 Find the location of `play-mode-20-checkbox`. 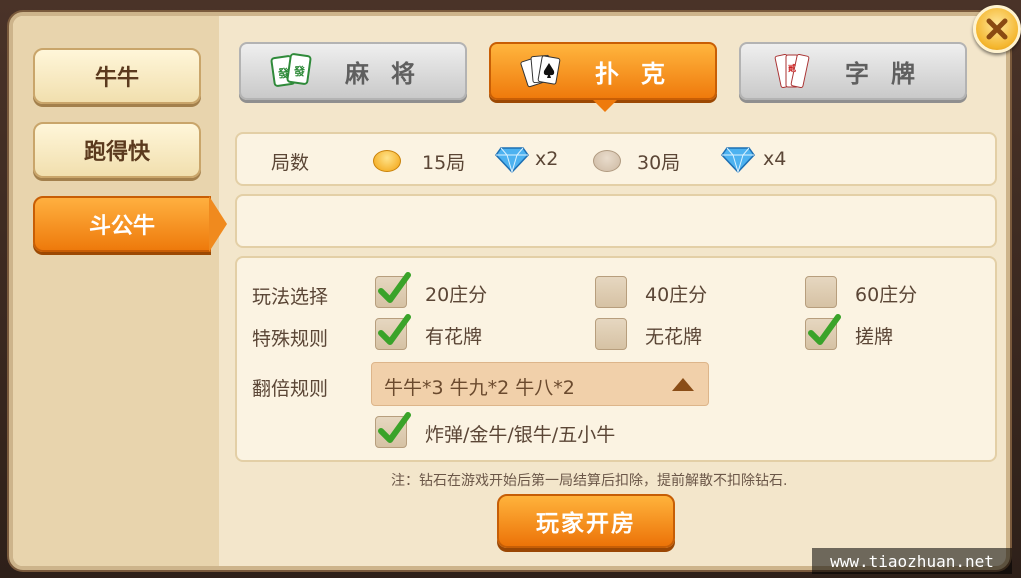

play-mode-20-checkbox is located at coordinates (393, 290).